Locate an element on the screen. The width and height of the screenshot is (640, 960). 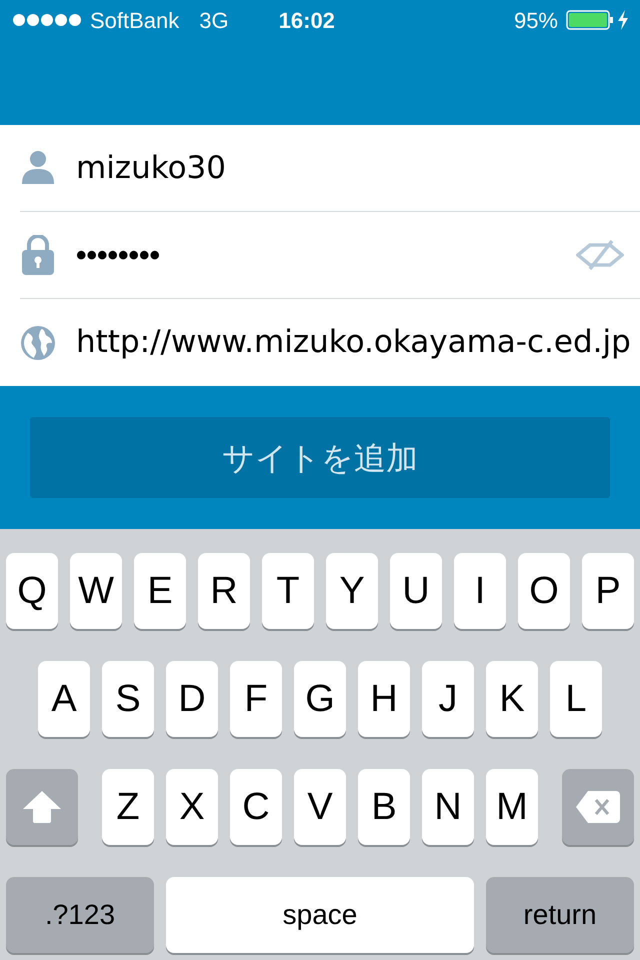
key: O is located at coordinates (544, 591).